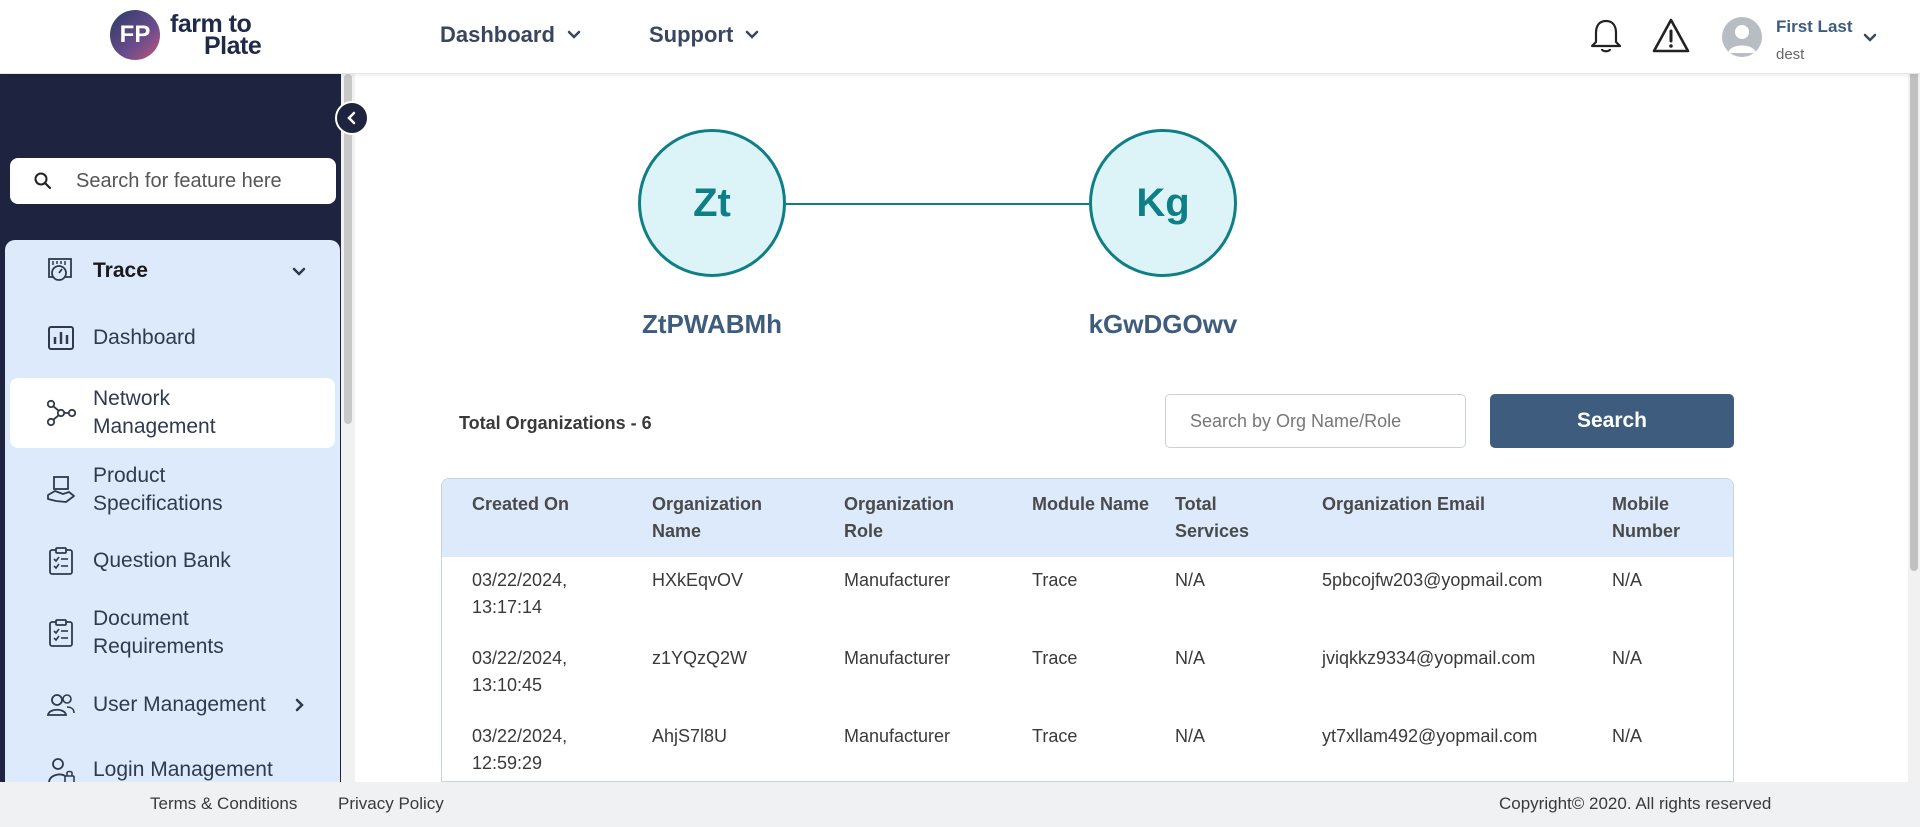 The image size is (1920, 827). What do you see at coordinates (183, 769) in the screenshot?
I see `sidebar-item-label: Login Management` at bounding box center [183, 769].